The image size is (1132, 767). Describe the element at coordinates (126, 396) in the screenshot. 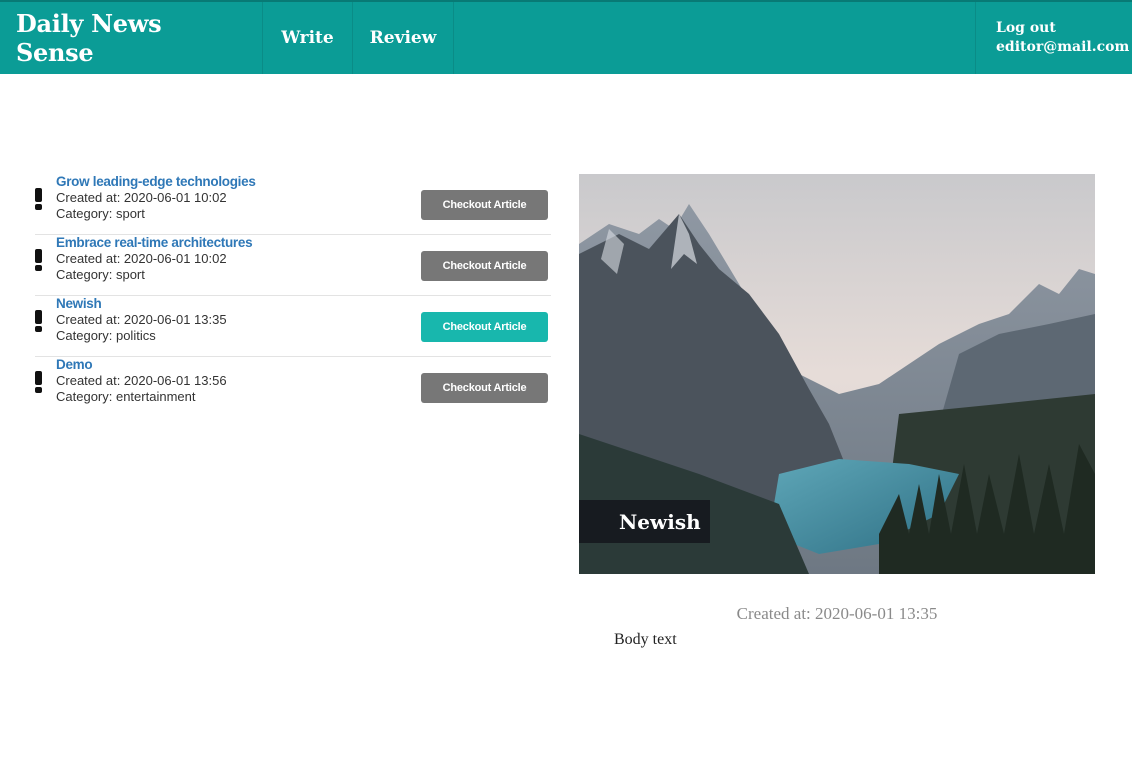

I see `article-category: Category: entertainment` at that location.